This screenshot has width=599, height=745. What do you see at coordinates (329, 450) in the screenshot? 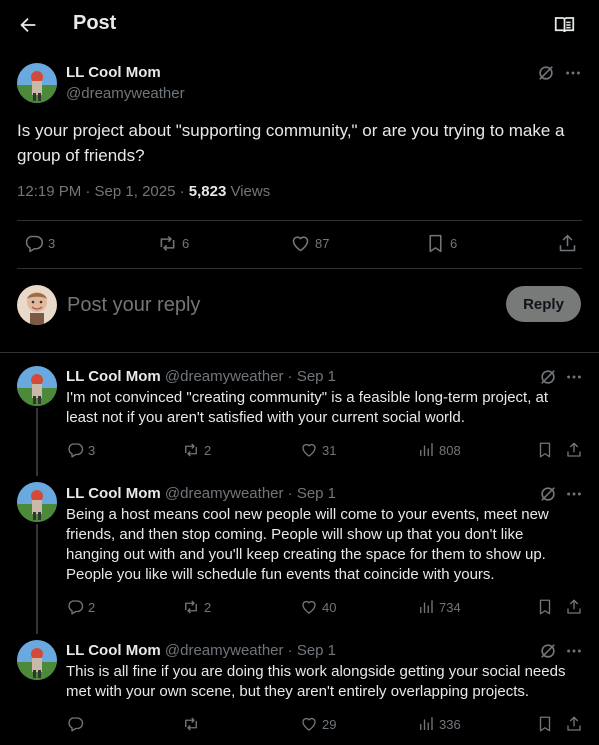
I see `like-count: 31` at bounding box center [329, 450].